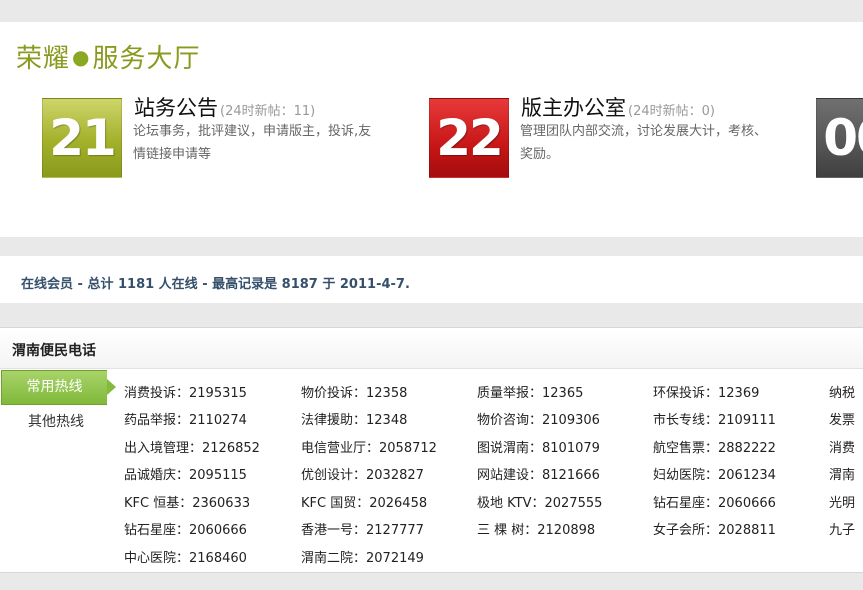 The height and width of the screenshot is (590, 863). I want to click on phone-entry: 发票, so click(842, 420).